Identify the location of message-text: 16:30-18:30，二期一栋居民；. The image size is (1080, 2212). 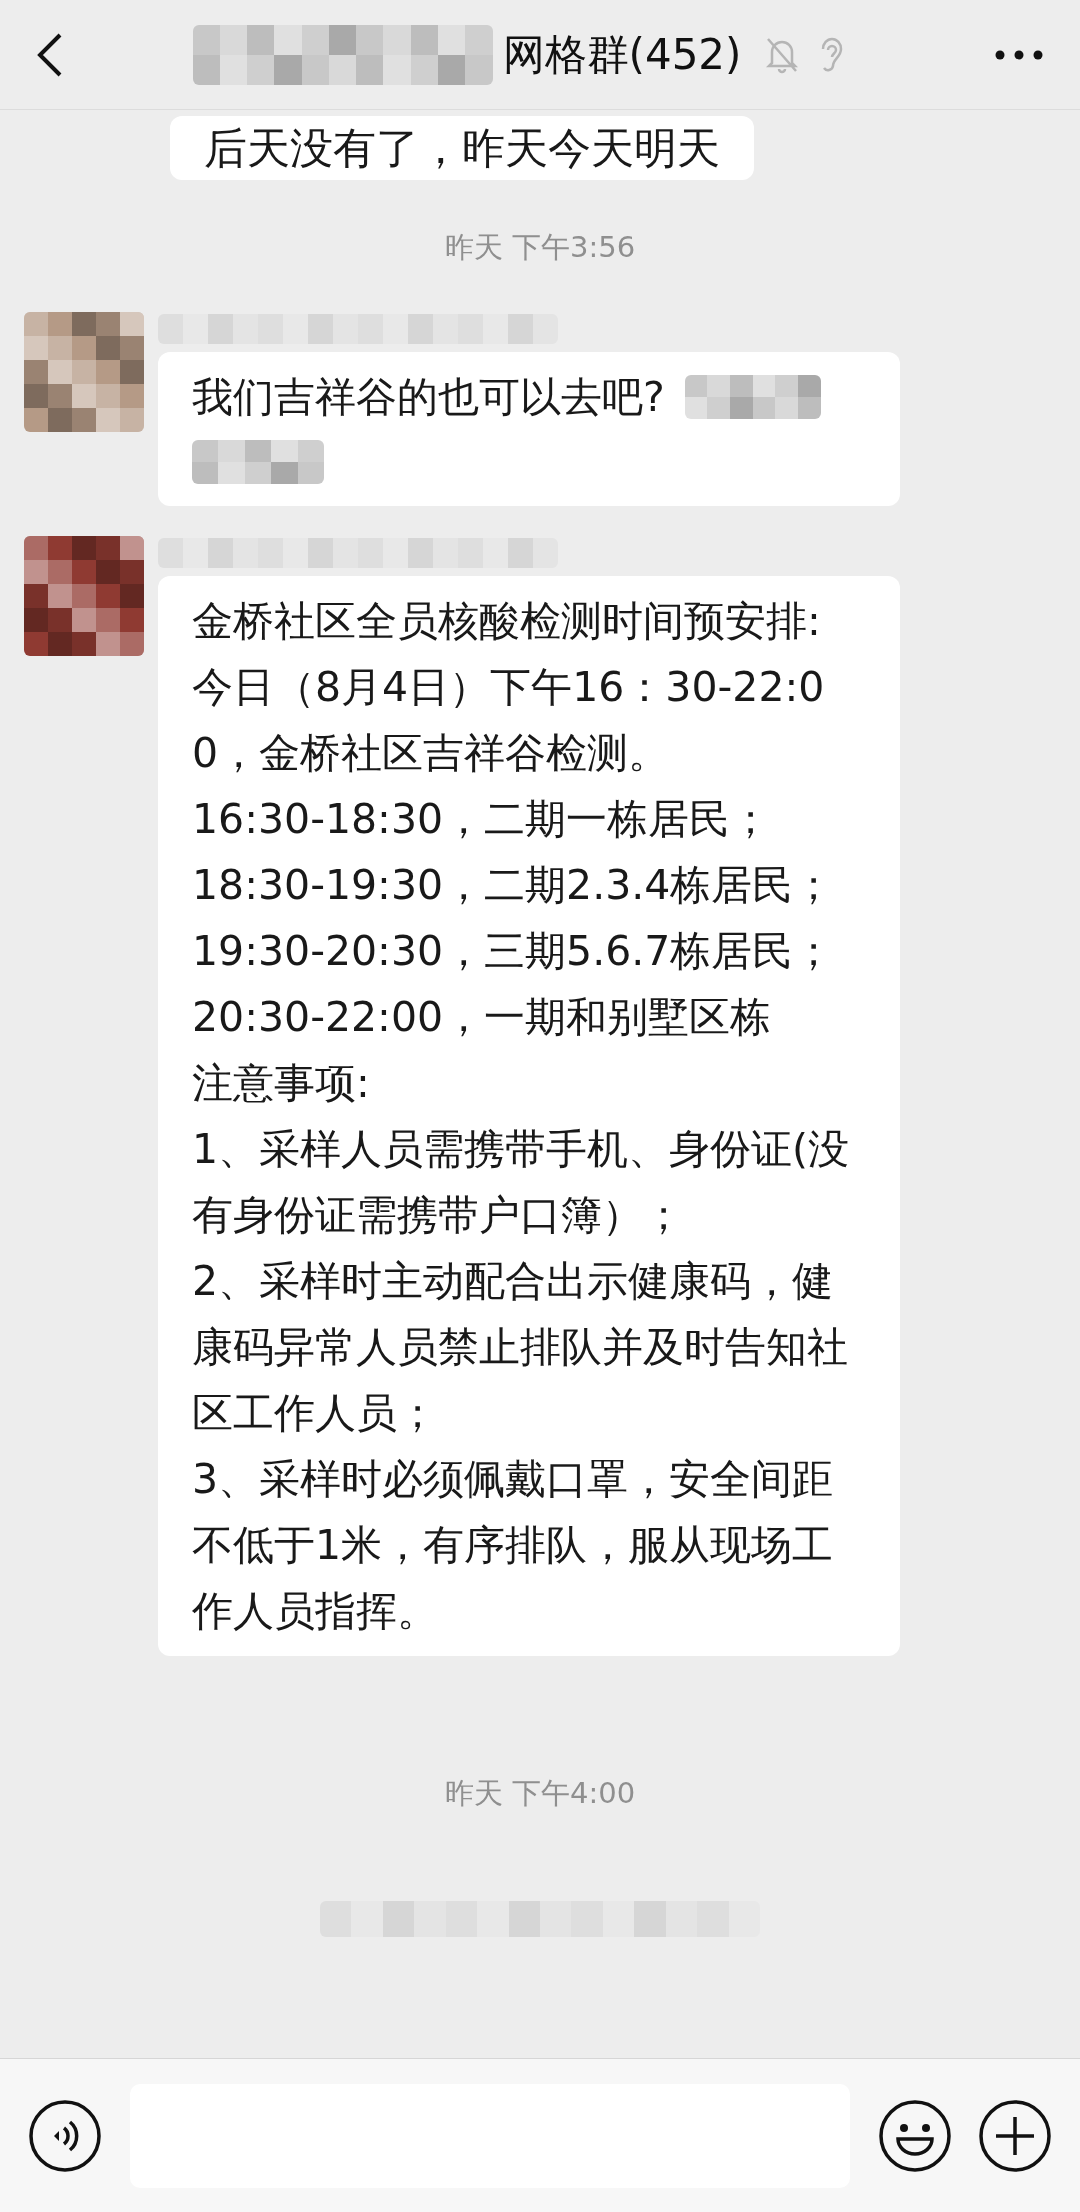
(482, 819).